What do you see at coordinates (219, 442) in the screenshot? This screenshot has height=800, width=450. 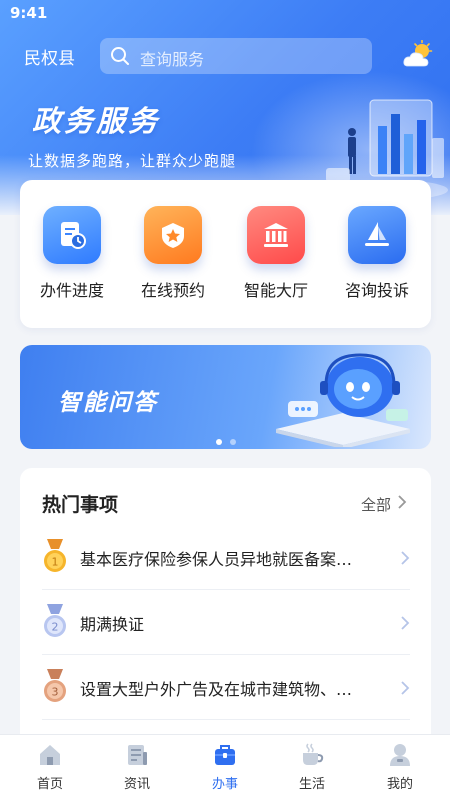 I see `carousel-dot-active` at bounding box center [219, 442].